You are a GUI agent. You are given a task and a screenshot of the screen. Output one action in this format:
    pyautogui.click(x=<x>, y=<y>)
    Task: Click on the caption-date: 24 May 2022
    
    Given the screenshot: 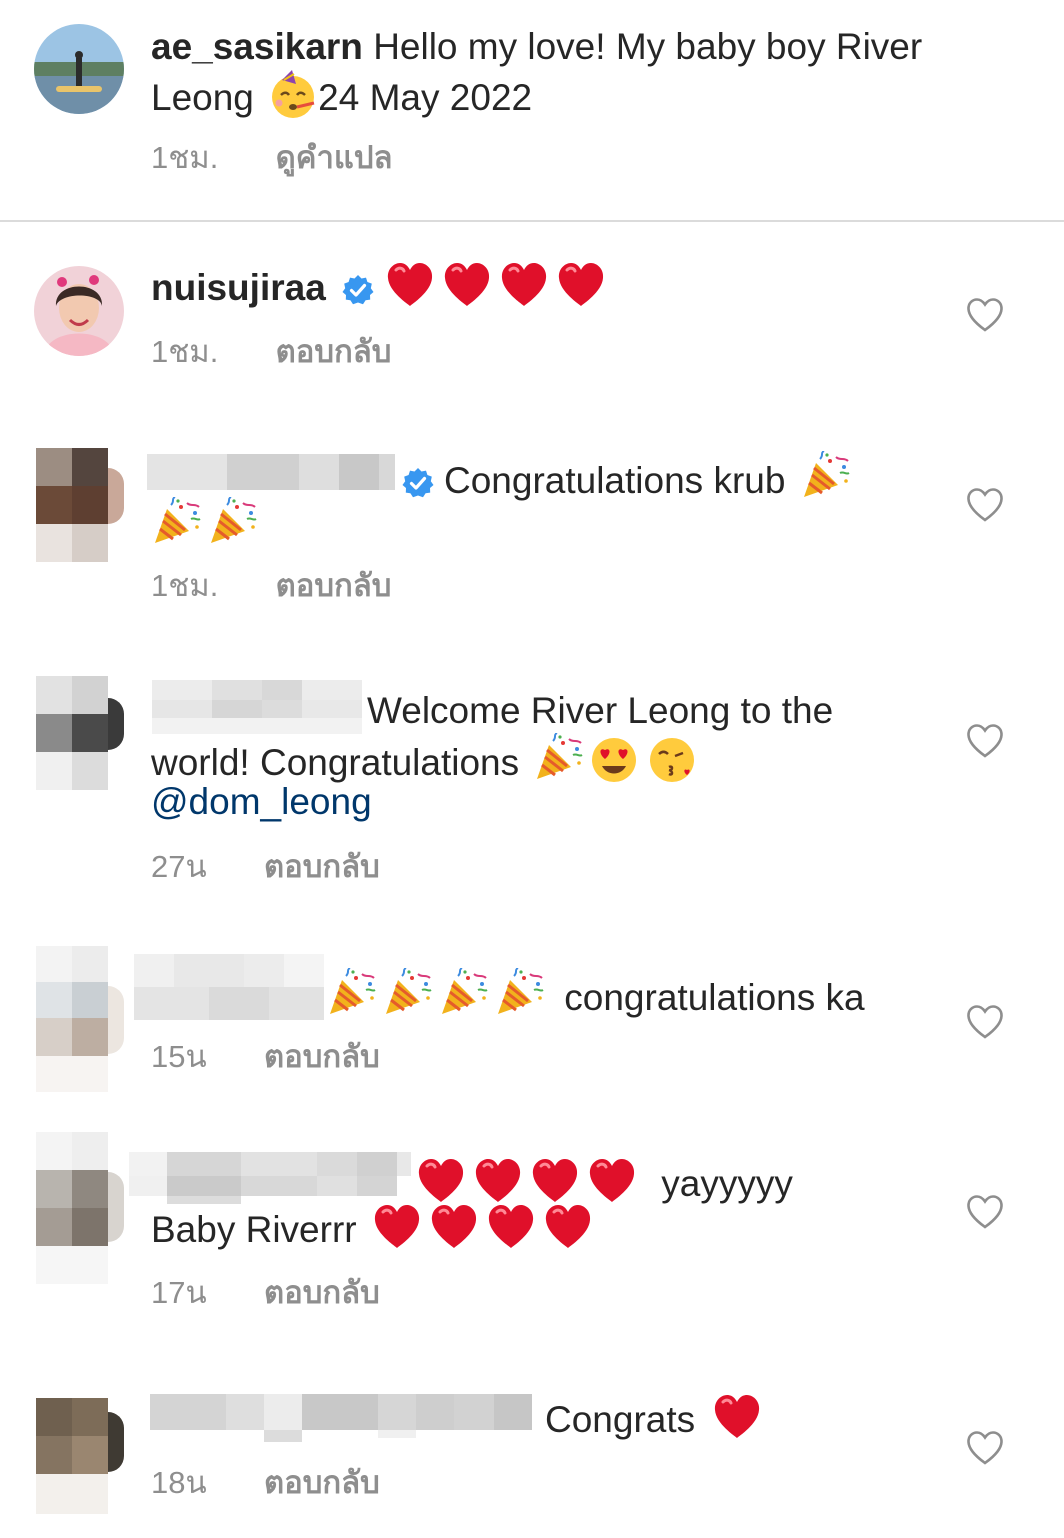 What is the action you would take?
    pyautogui.click(x=425, y=97)
    